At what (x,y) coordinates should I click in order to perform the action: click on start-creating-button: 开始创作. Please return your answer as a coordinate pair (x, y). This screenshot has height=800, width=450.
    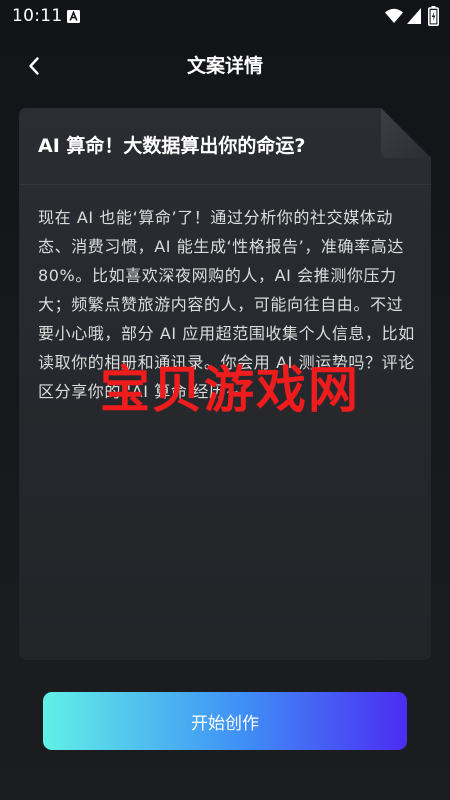
    Looking at the image, I should click on (225, 721).